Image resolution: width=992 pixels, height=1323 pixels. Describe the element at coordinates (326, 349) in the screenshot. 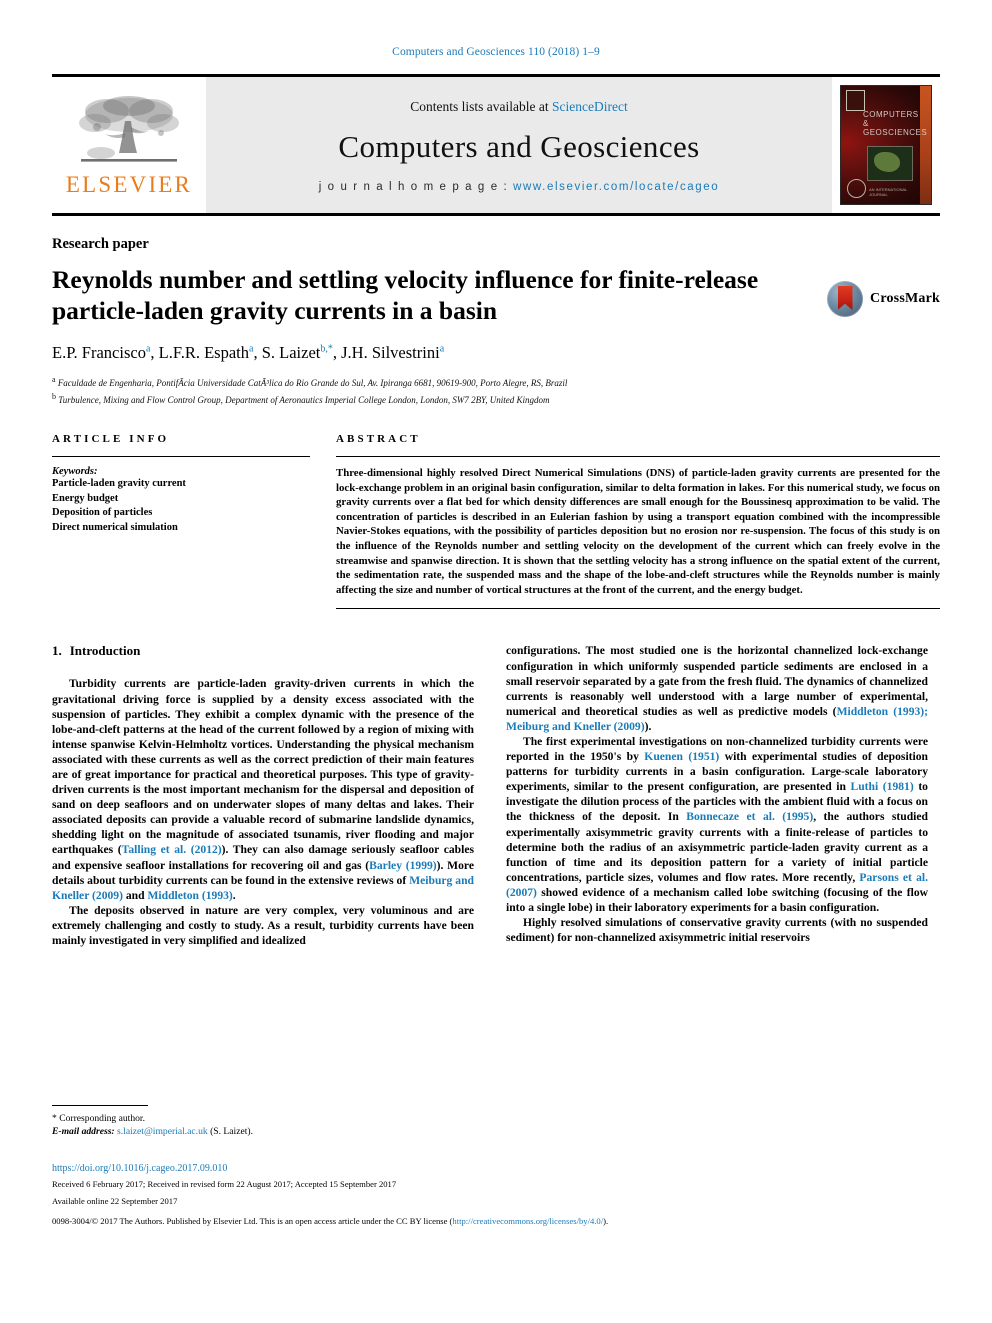

I see `author-2-mark: b,*` at that location.